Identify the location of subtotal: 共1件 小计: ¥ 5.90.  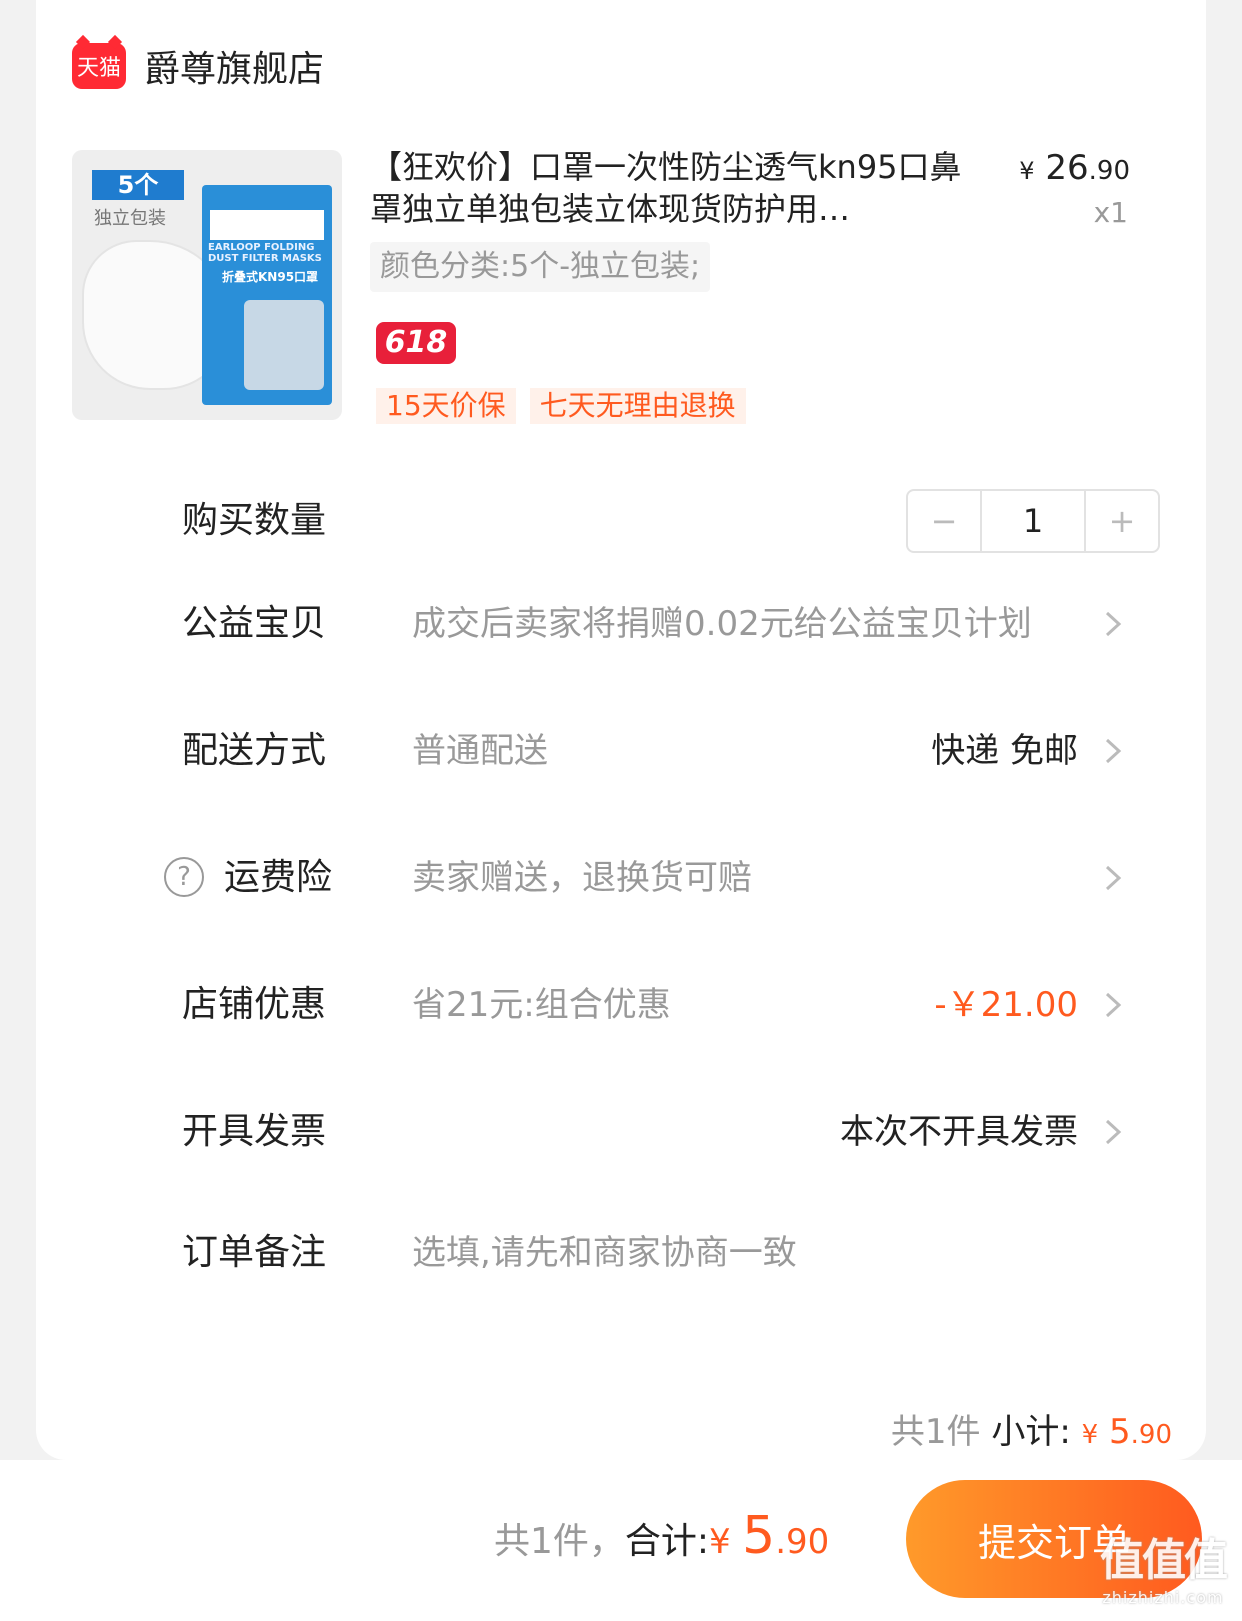
(1031, 1428).